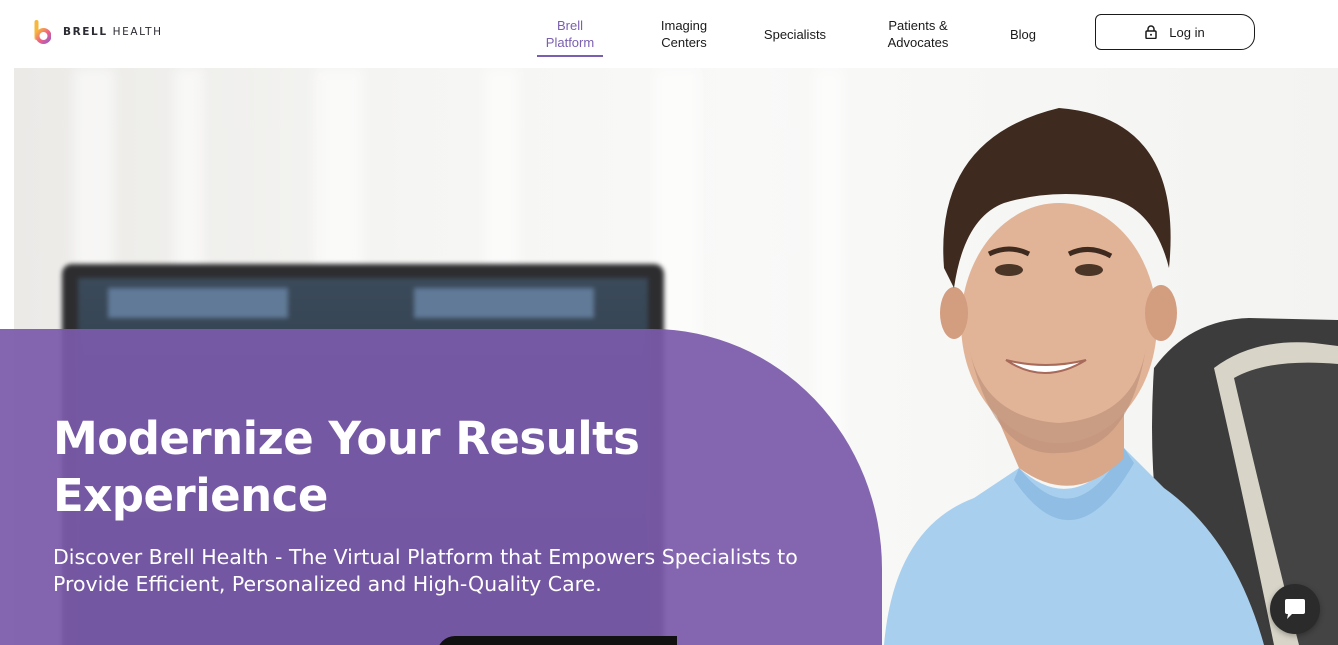 Image resolution: width=1338 pixels, height=645 pixels. I want to click on brell-b-logo-icon, so click(42, 32).